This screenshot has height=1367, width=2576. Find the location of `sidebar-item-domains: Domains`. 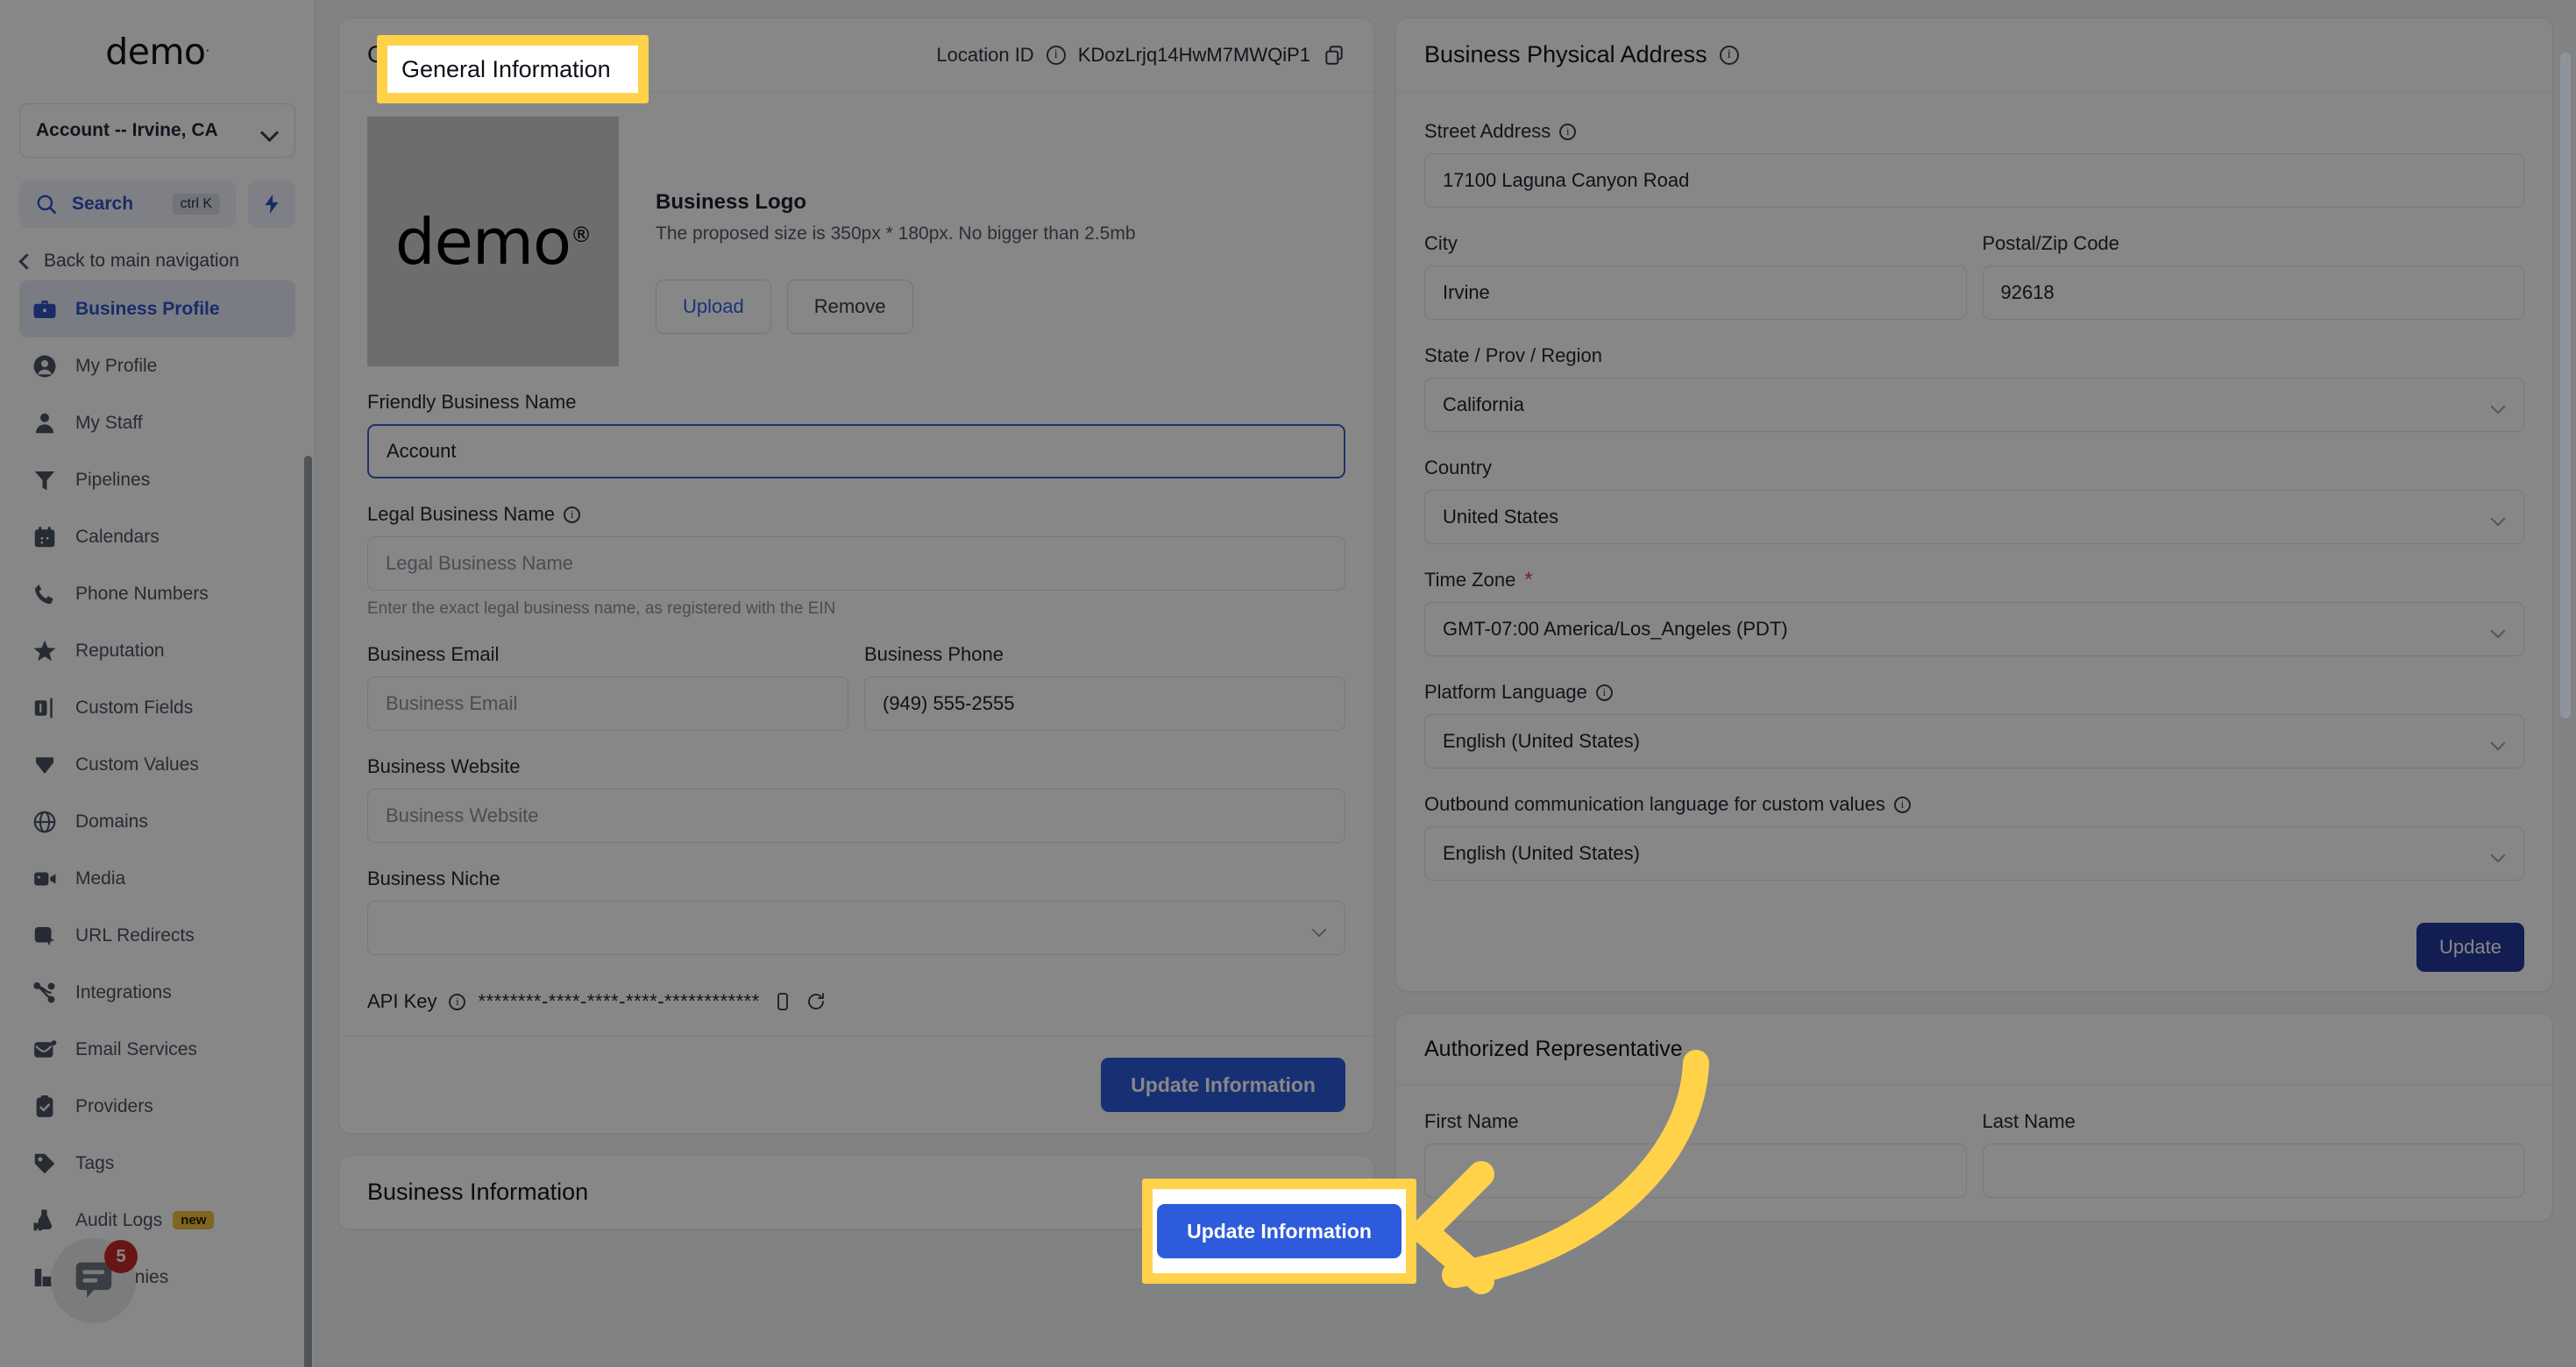

sidebar-item-domains: Domains is located at coordinates (157, 822).